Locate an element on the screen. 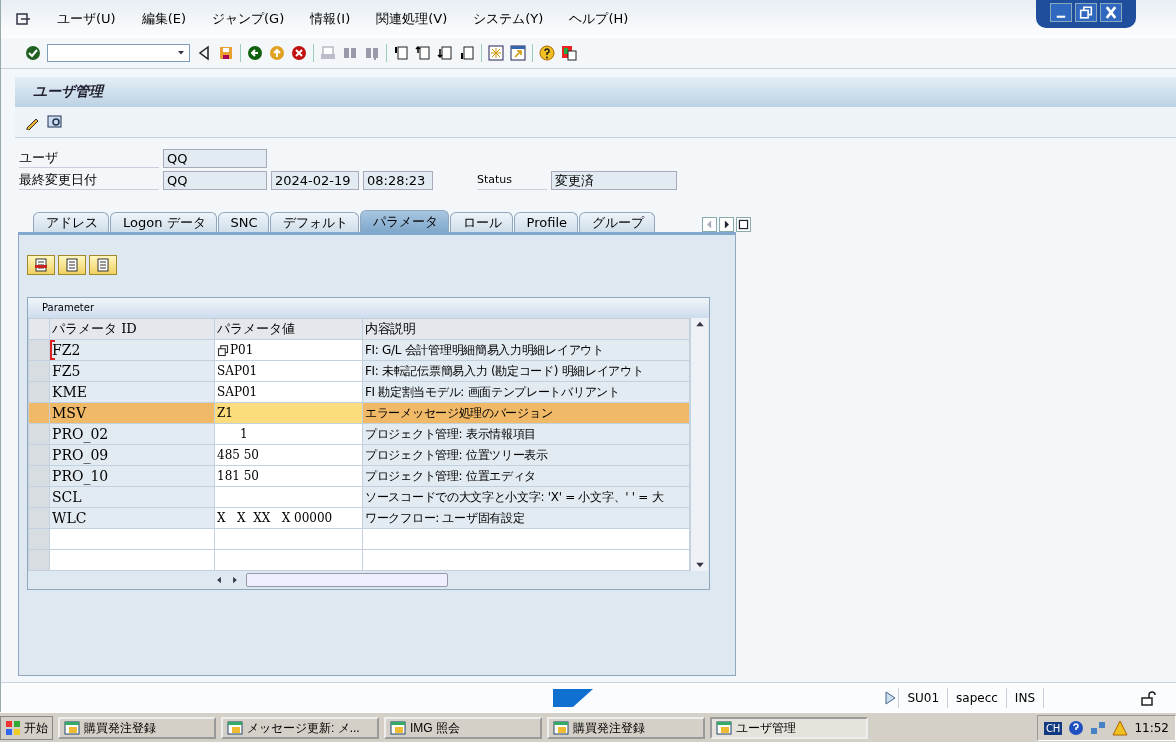 This screenshot has height=742, width=1176. layout-icon is located at coordinates (569, 53).